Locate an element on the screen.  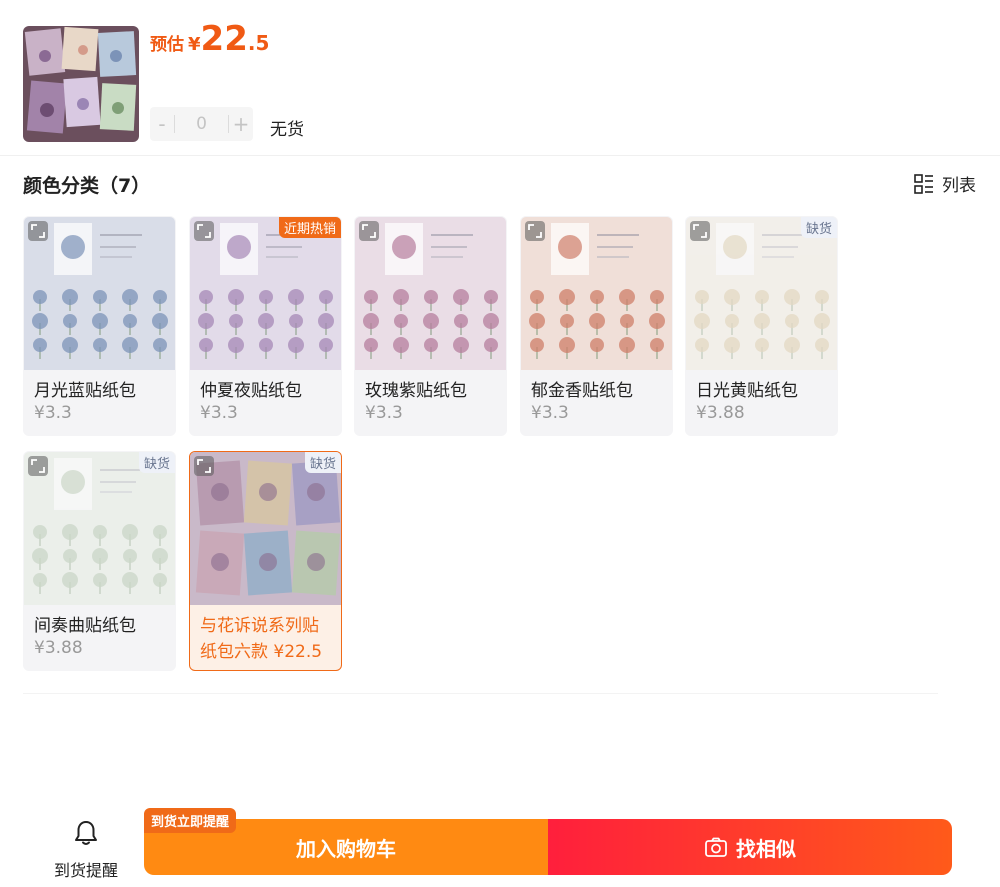
decrease-button: - is located at coordinates (162, 124).